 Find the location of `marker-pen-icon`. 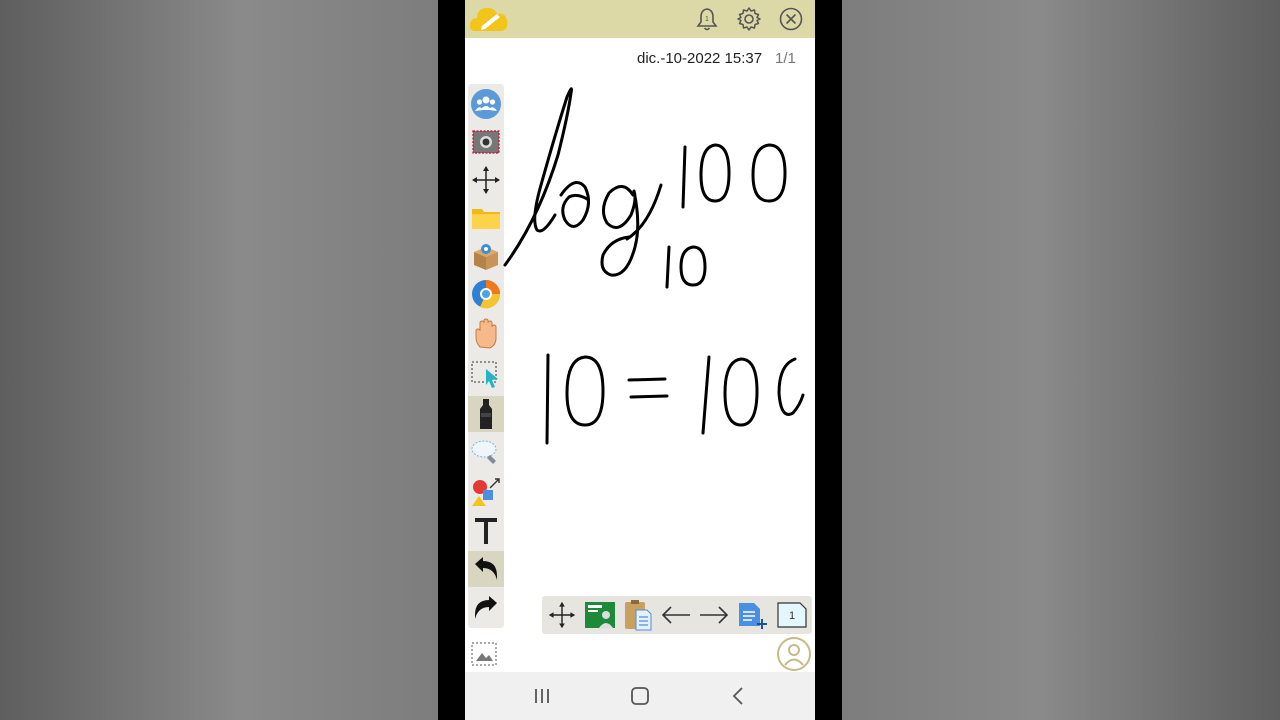

marker-pen-icon is located at coordinates (486, 414).